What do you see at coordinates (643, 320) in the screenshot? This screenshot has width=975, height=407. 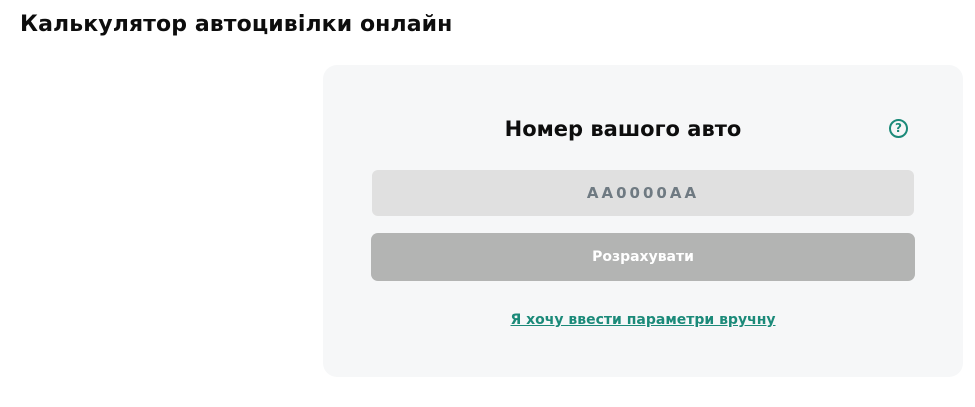 I see `manual-parameters-link: Я хочу ввести параметри вручну` at bounding box center [643, 320].